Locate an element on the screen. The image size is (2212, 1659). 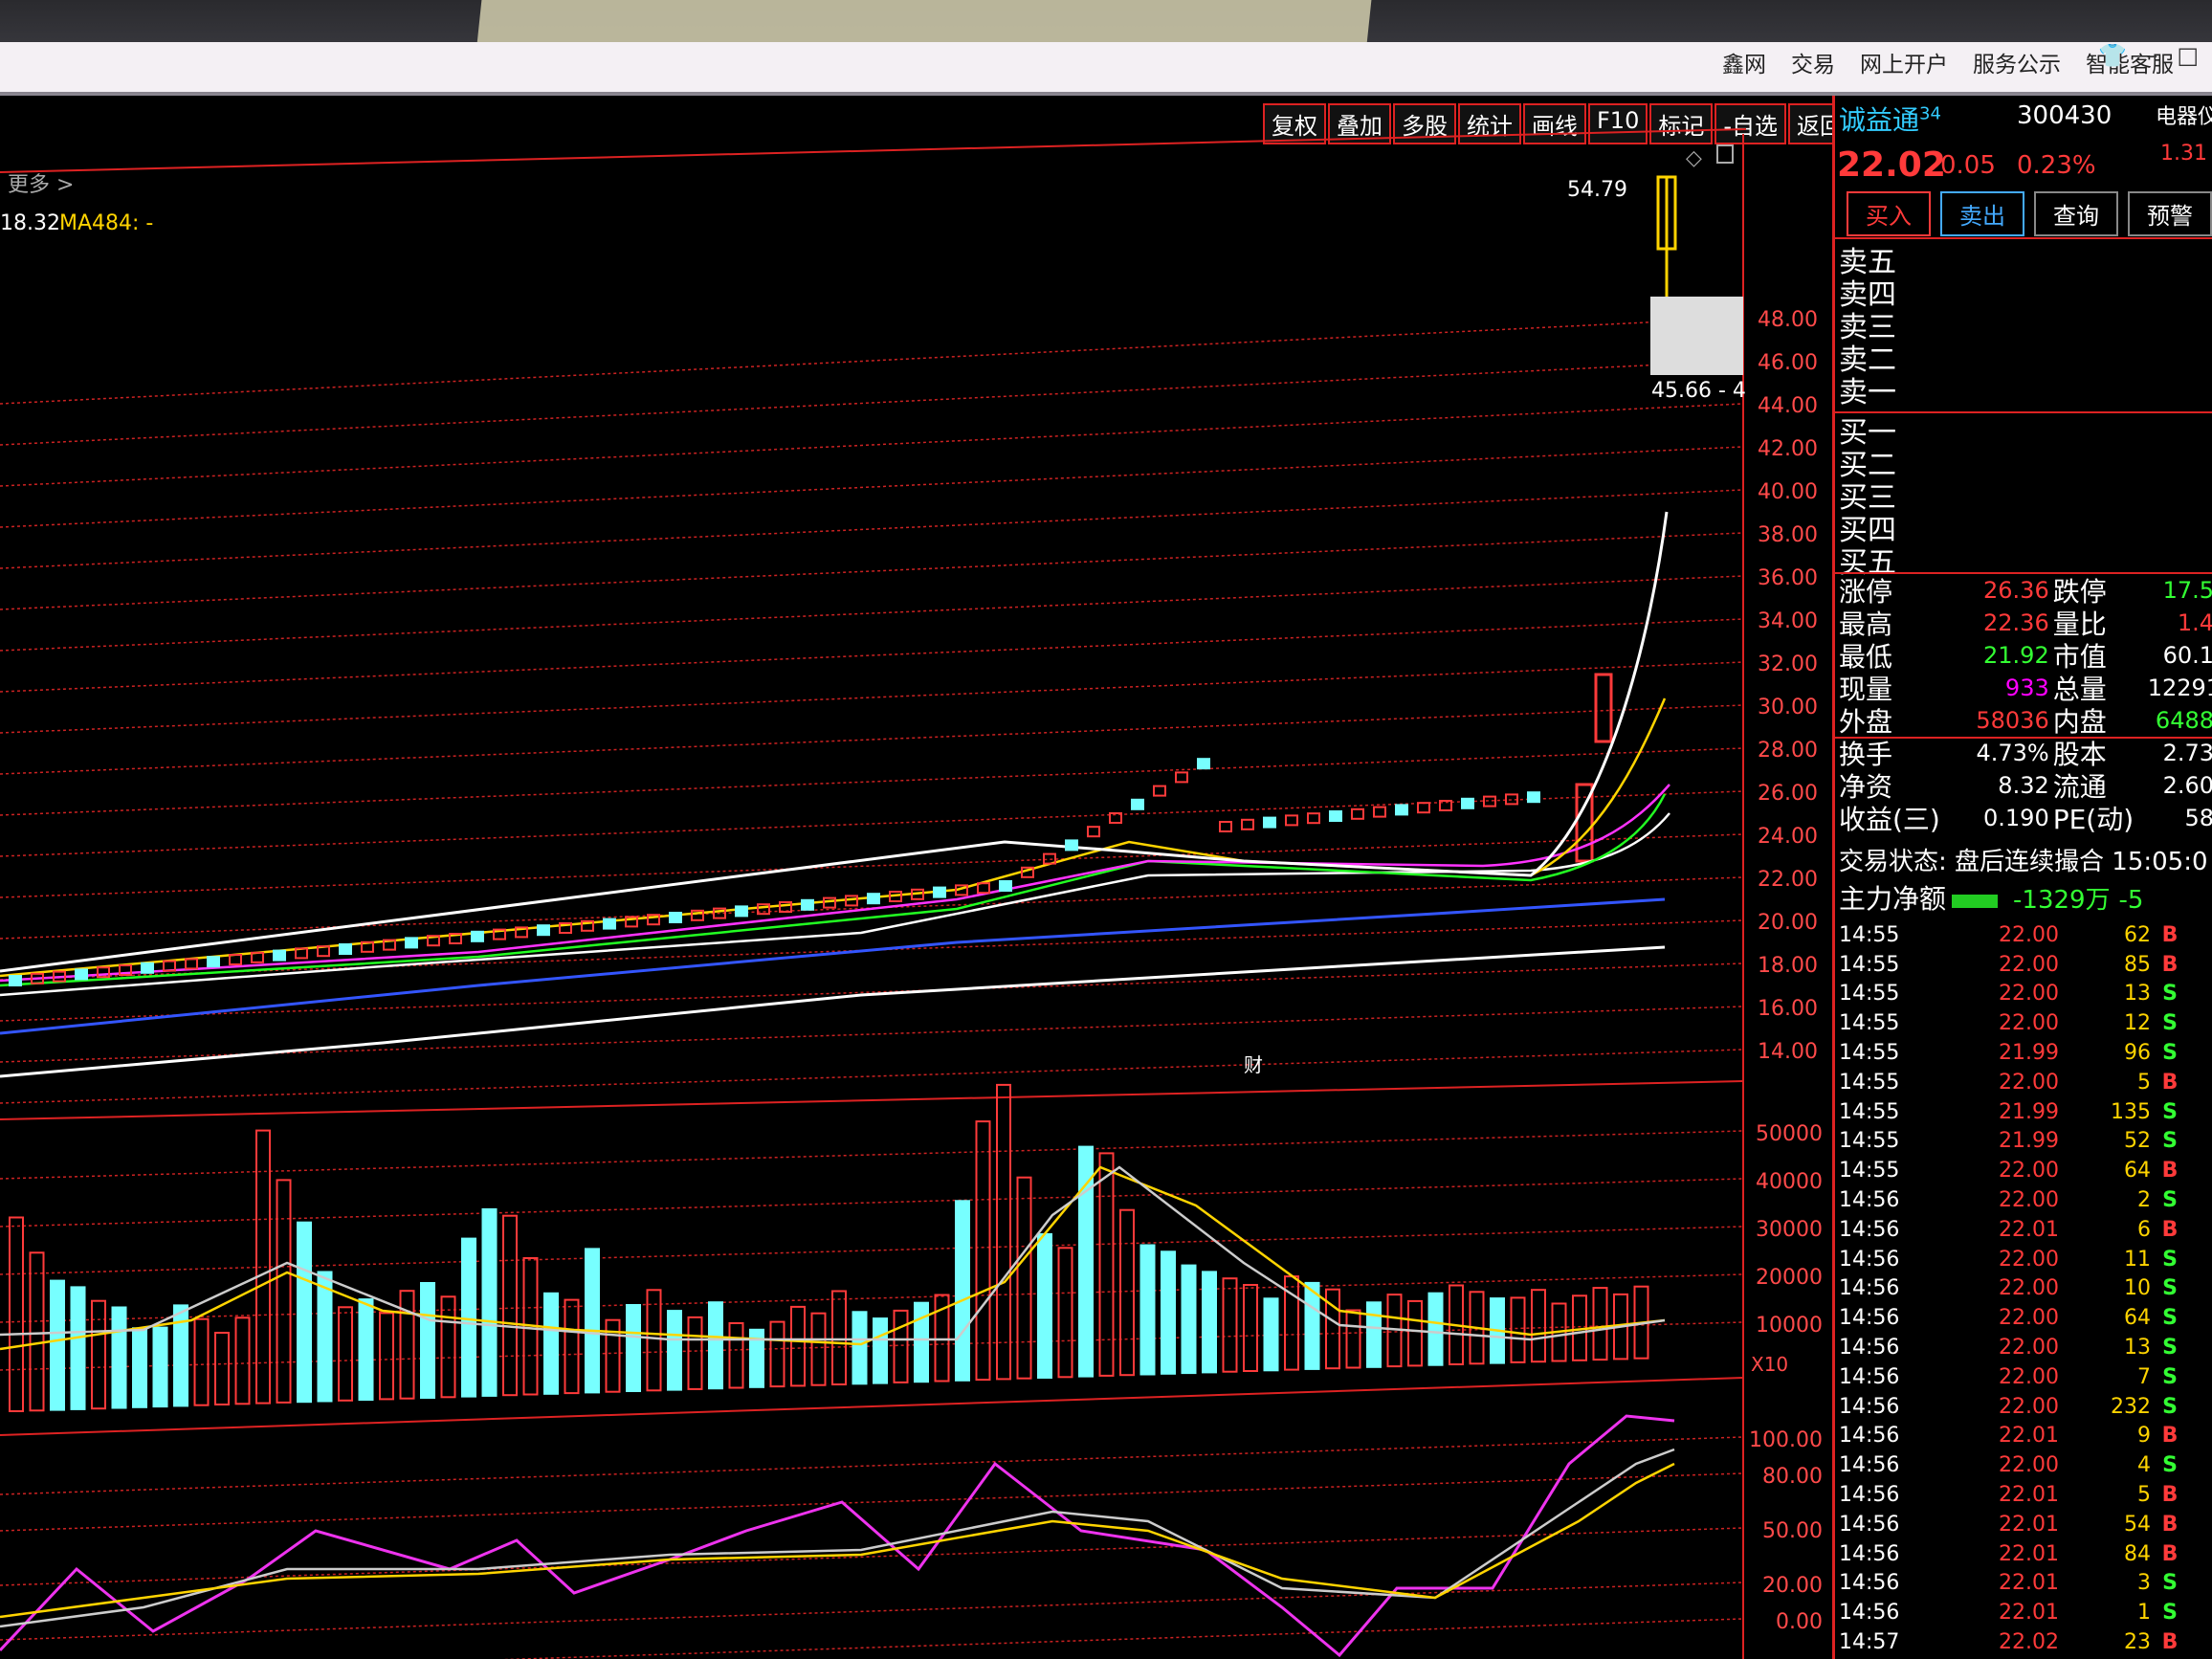
window-controls: 👕 – □ is located at coordinates (2155, 55).